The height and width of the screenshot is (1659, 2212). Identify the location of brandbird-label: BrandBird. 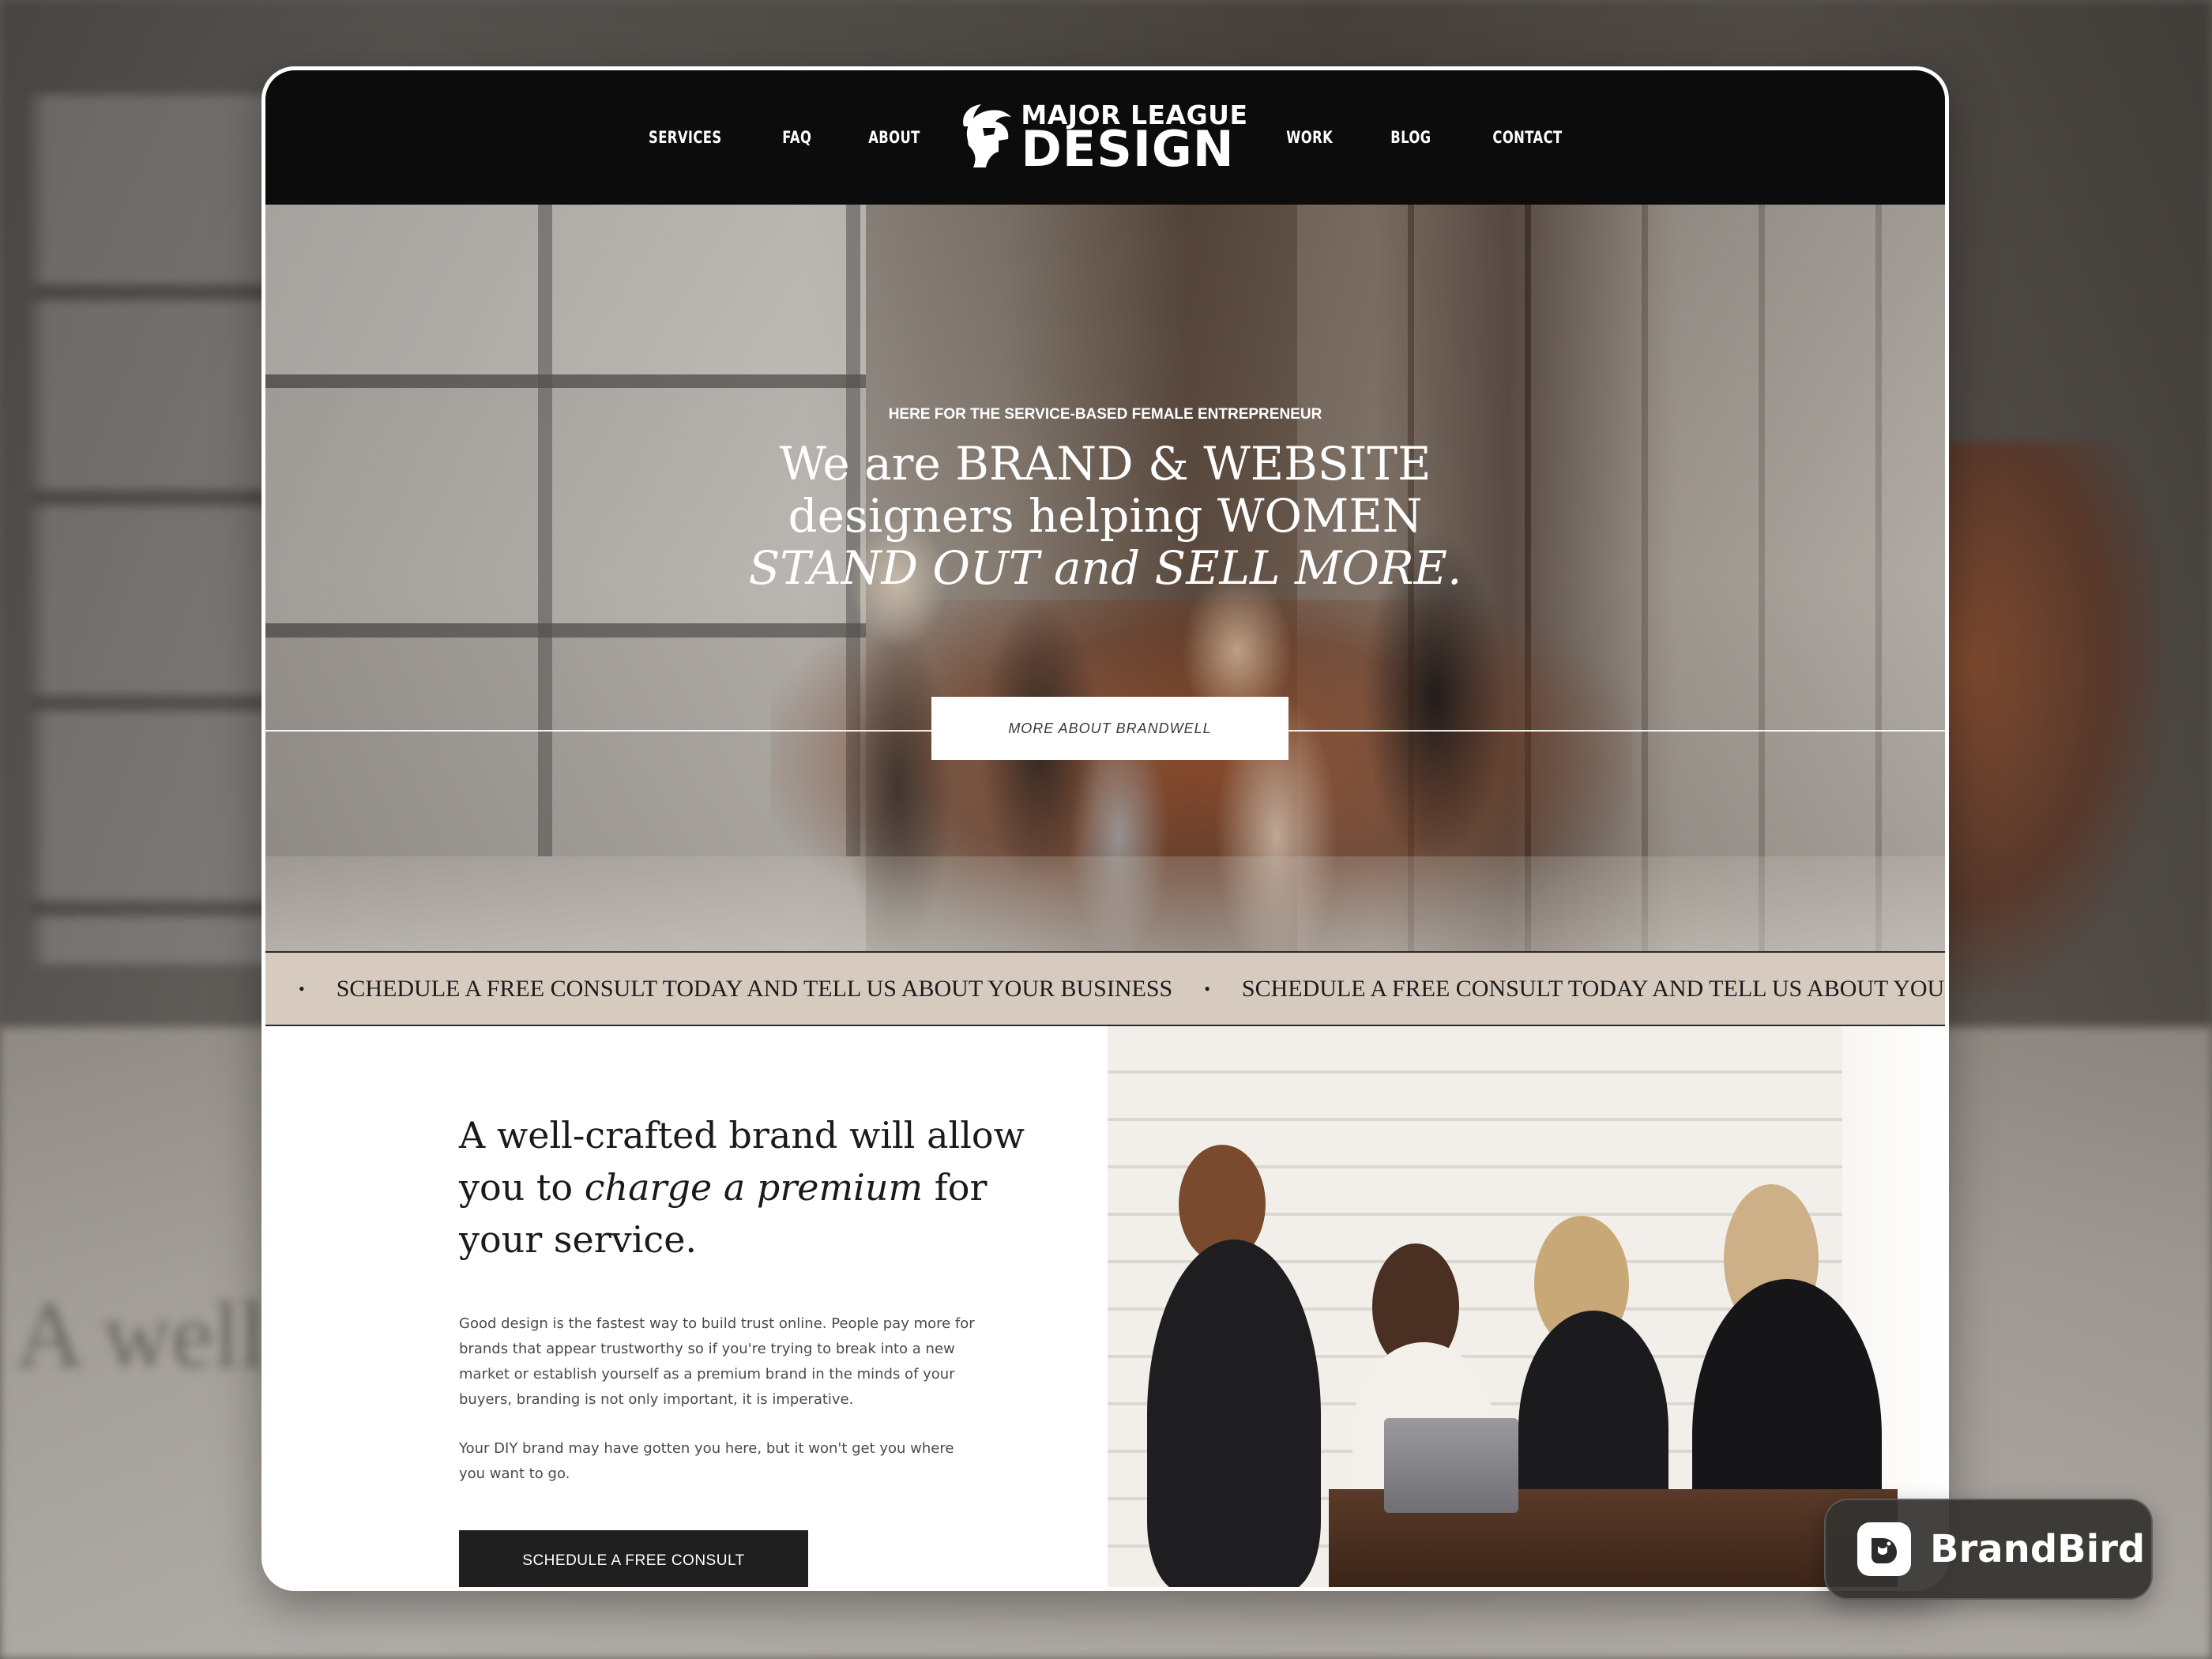
(2038, 1549).